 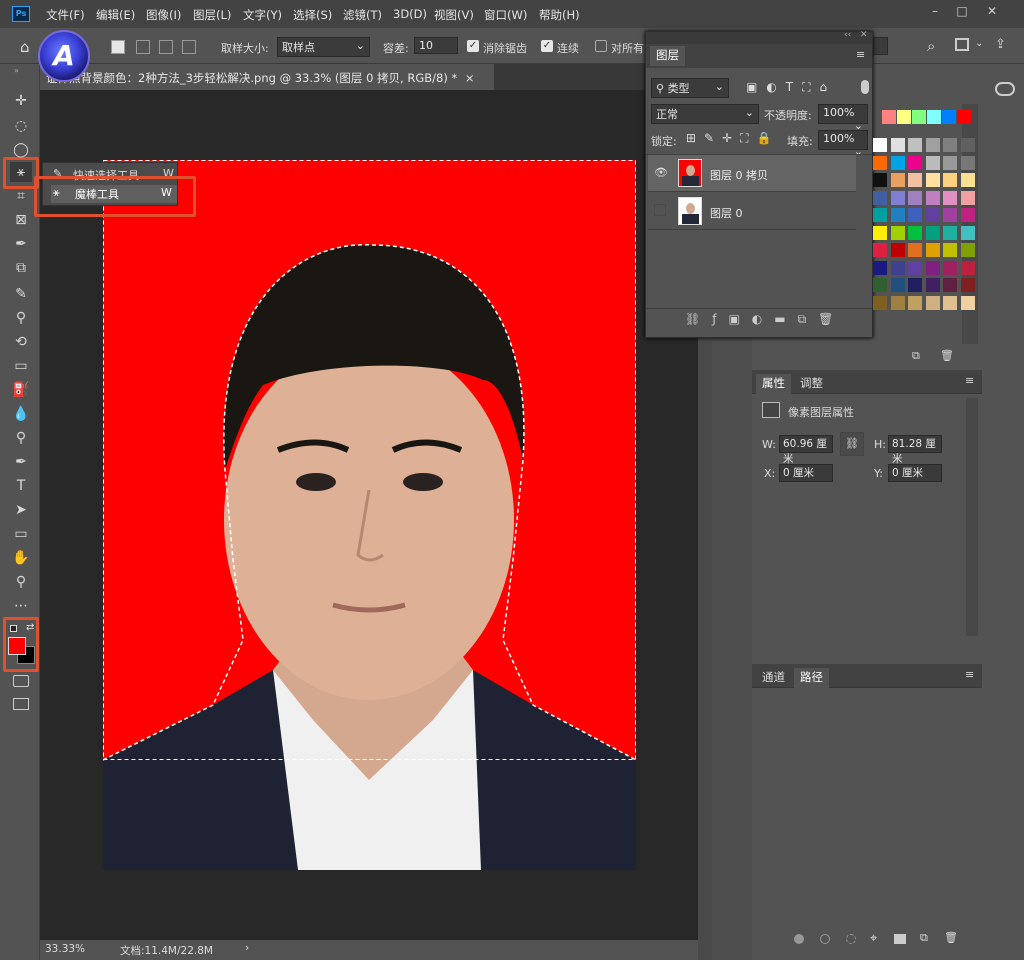 What do you see at coordinates (212, 15) in the screenshot?
I see `menu-item: 图层(L)` at bounding box center [212, 15].